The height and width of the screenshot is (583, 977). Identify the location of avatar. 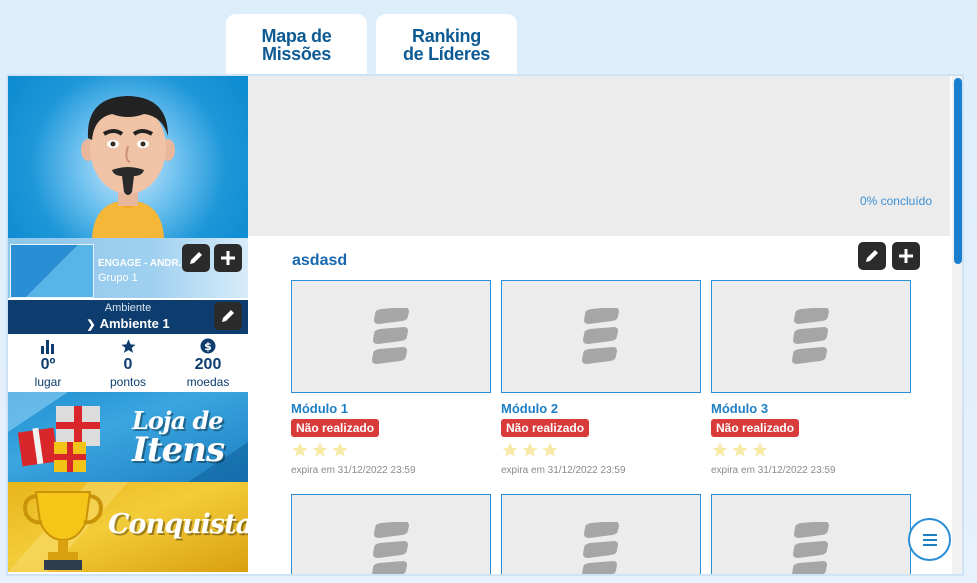
(128, 157).